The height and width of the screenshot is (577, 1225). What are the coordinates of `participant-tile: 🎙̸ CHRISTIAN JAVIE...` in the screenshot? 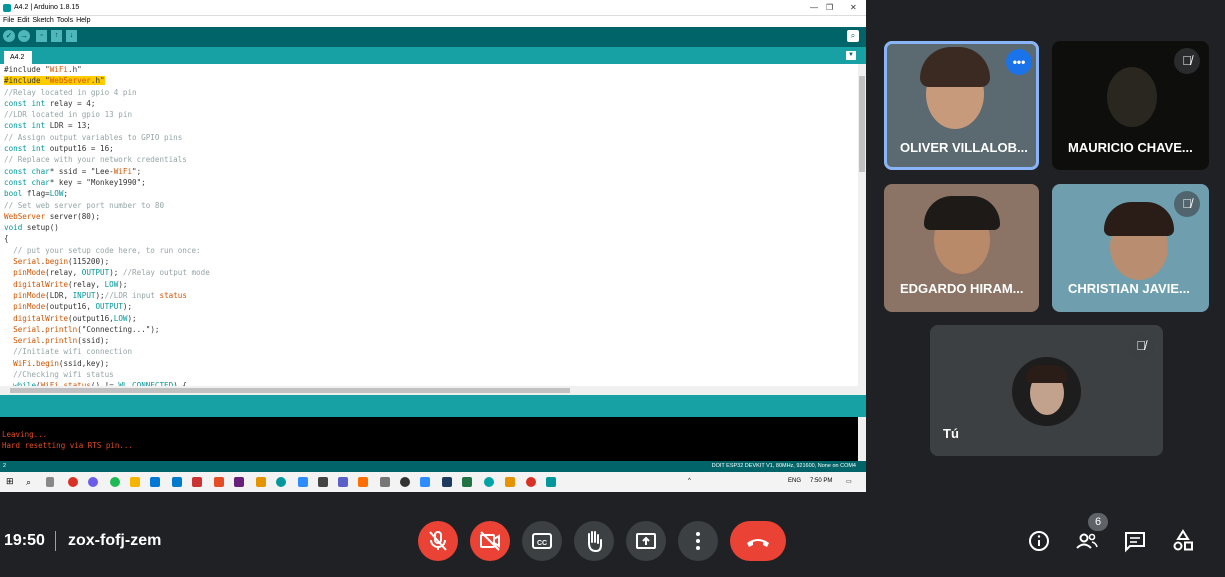 It's located at (1130, 248).